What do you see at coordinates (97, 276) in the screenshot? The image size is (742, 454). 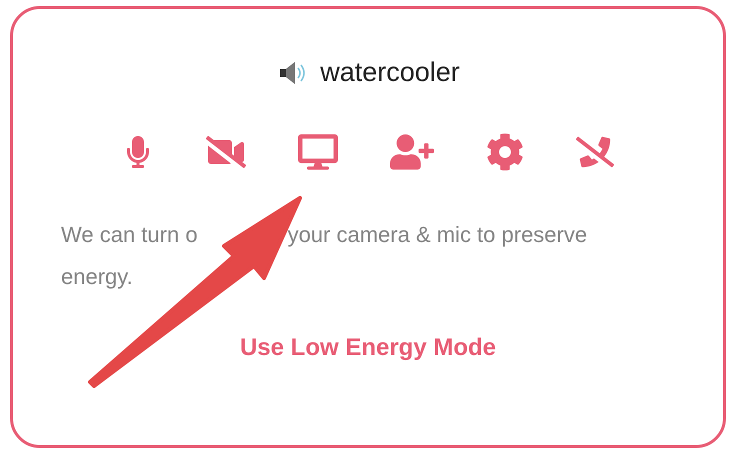 I see `message-text: energy.` at bounding box center [97, 276].